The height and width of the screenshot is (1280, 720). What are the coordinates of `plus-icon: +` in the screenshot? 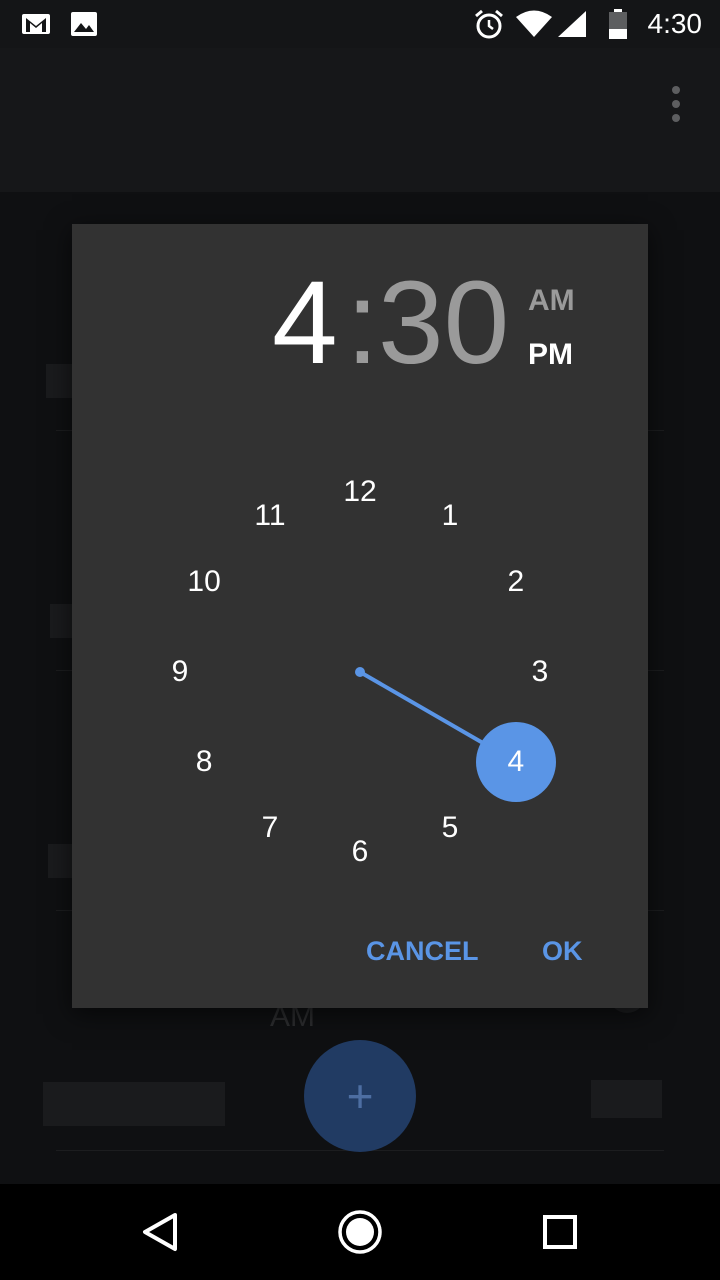 It's located at (360, 1096).